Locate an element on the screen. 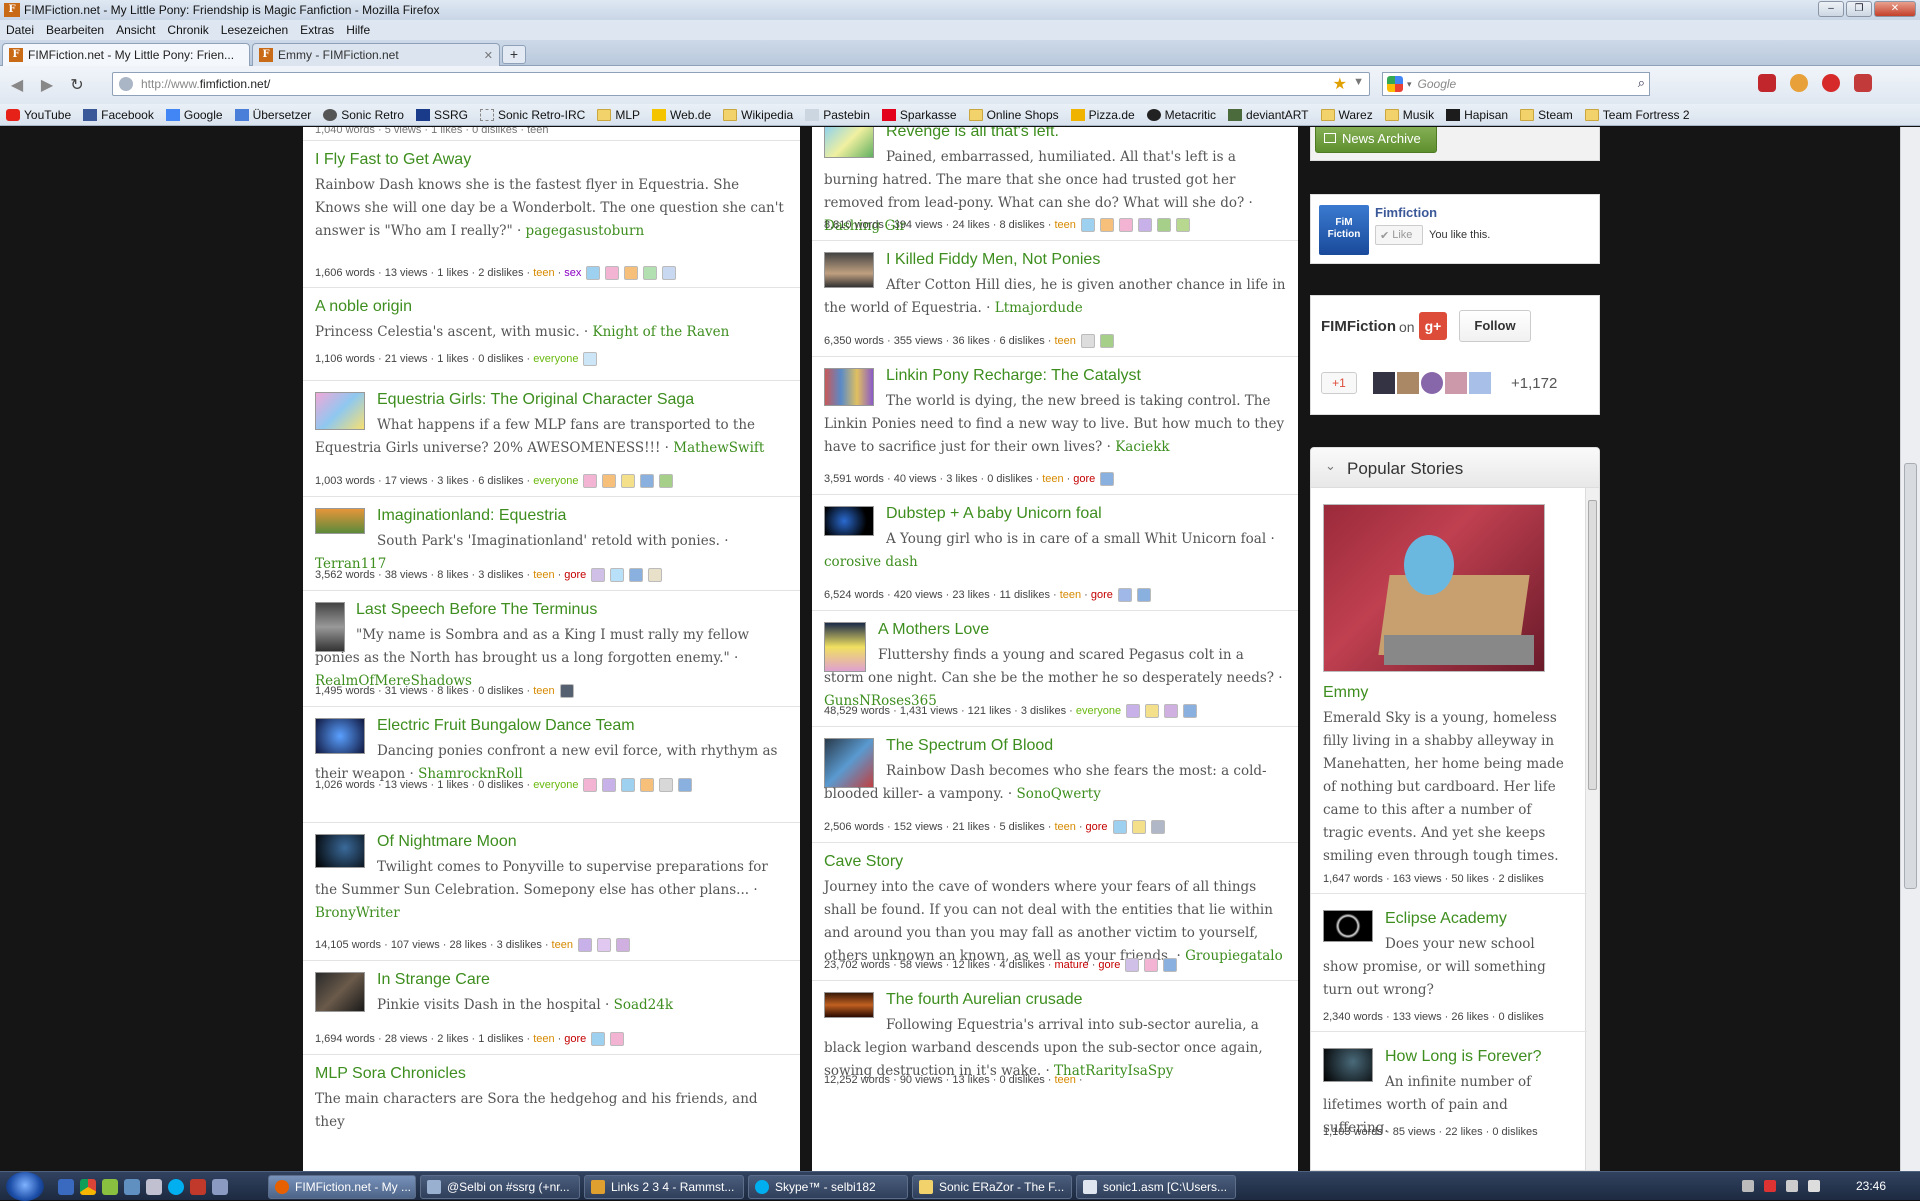  story-author-link: pagegasustoburn is located at coordinates (585, 231).